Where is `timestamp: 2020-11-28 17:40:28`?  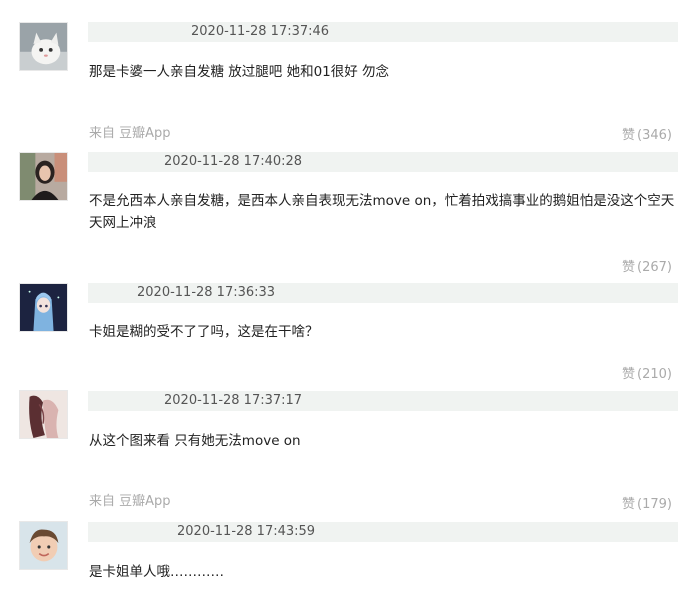 timestamp: 2020-11-28 17:40:28 is located at coordinates (233, 161).